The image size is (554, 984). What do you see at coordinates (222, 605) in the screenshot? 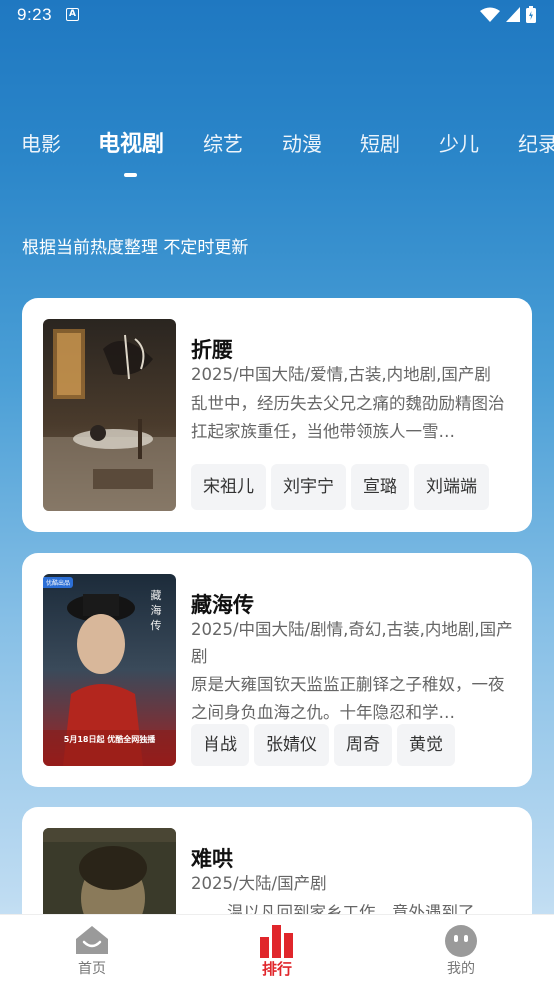
I see `drama-title: 藏海传` at bounding box center [222, 605].